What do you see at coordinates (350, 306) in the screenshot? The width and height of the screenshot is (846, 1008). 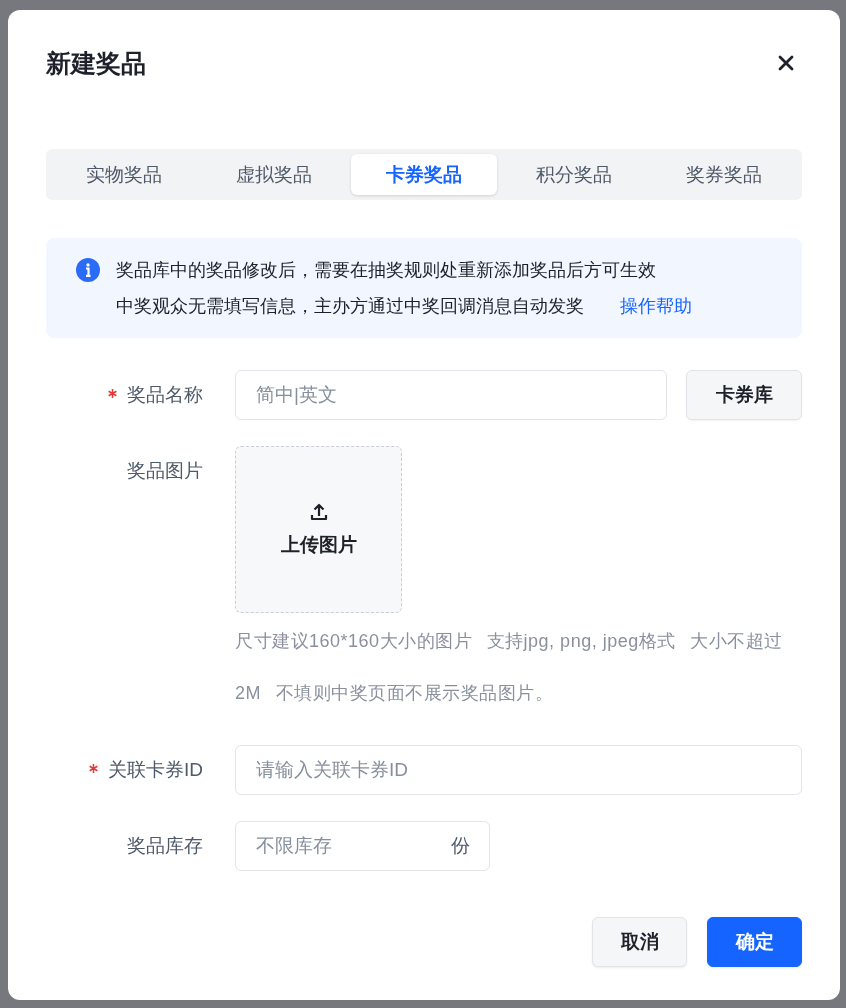 I see `notice-text: 中奖观众无需填写信息，主办方通过中奖回调消息自动发奖` at bounding box center [350, 306].